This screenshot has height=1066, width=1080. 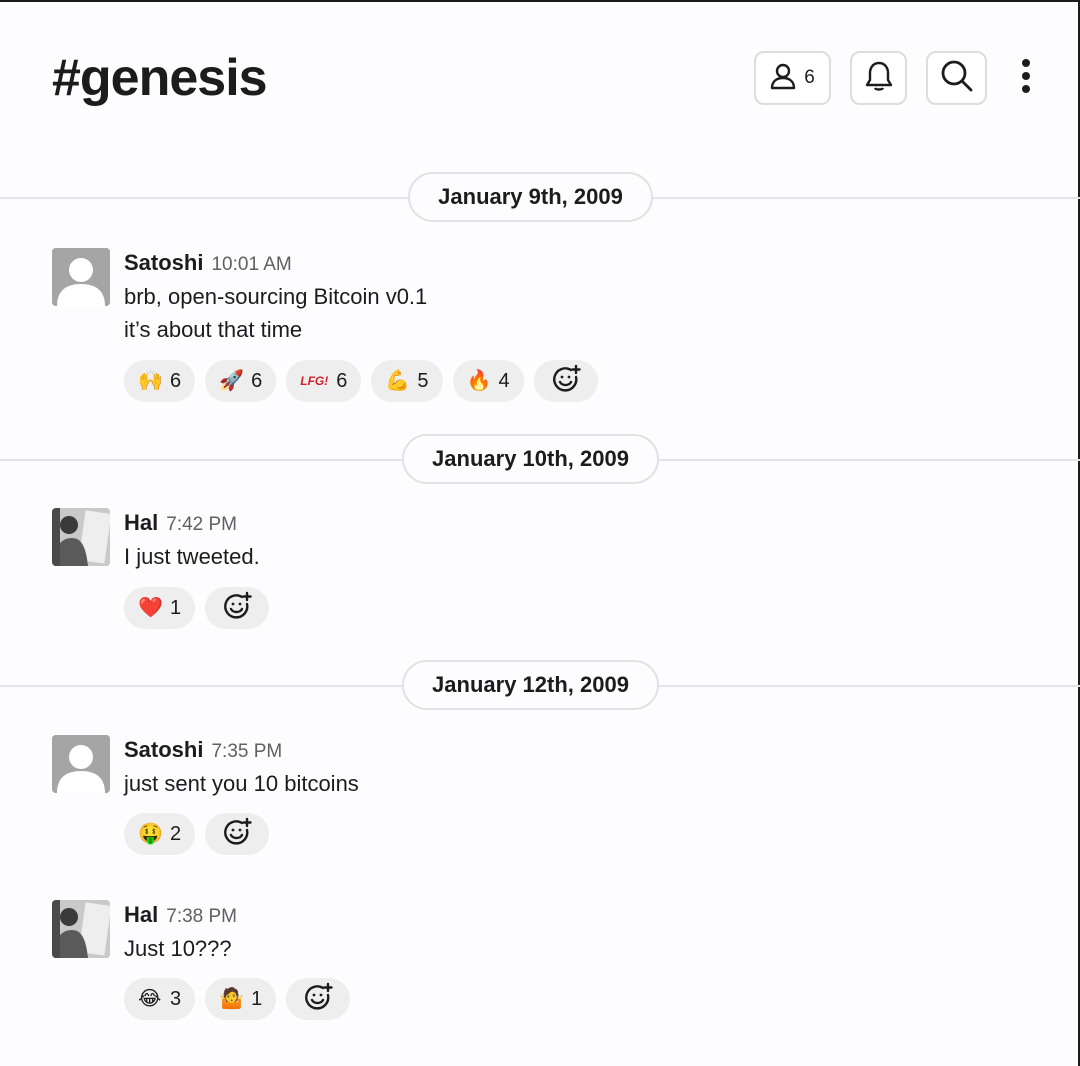 What do you see at coordinates (241, 783) in the screenshot?
I see `message-text: just sent you 10 bitcoins` at bounding box center [241, 783].